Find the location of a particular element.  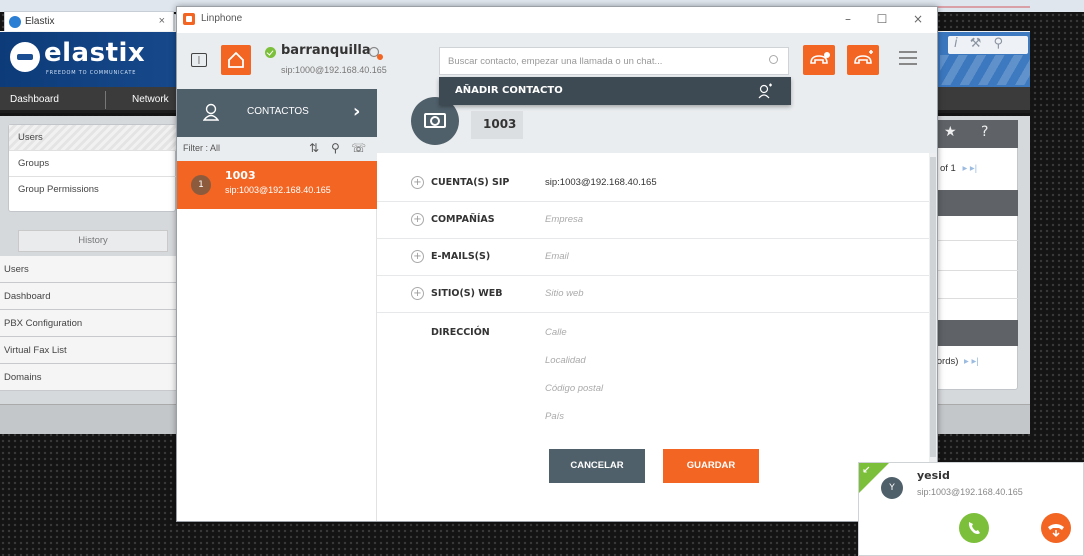

postal-code-input: Código postal is located at coordinates (574, 388).